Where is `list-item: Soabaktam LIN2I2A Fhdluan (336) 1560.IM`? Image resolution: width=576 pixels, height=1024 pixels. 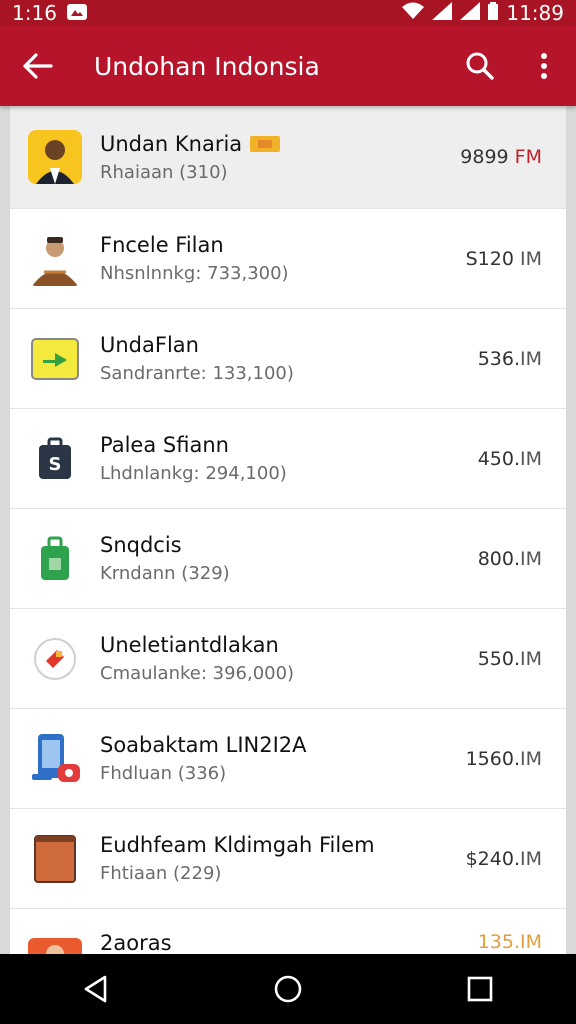
list-item: Soabaktam LIN2I2A Fhdluan (336) 1560.IM is located at coordinates (288, 759).